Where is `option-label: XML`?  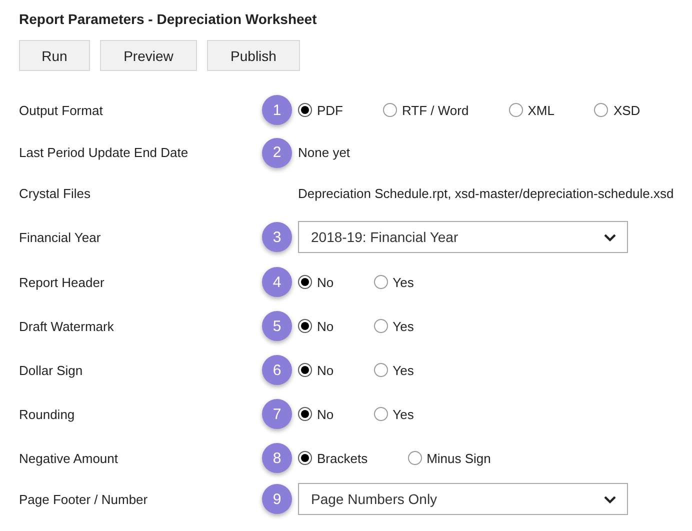 option-label: XML is located at coordinates (541, 110).